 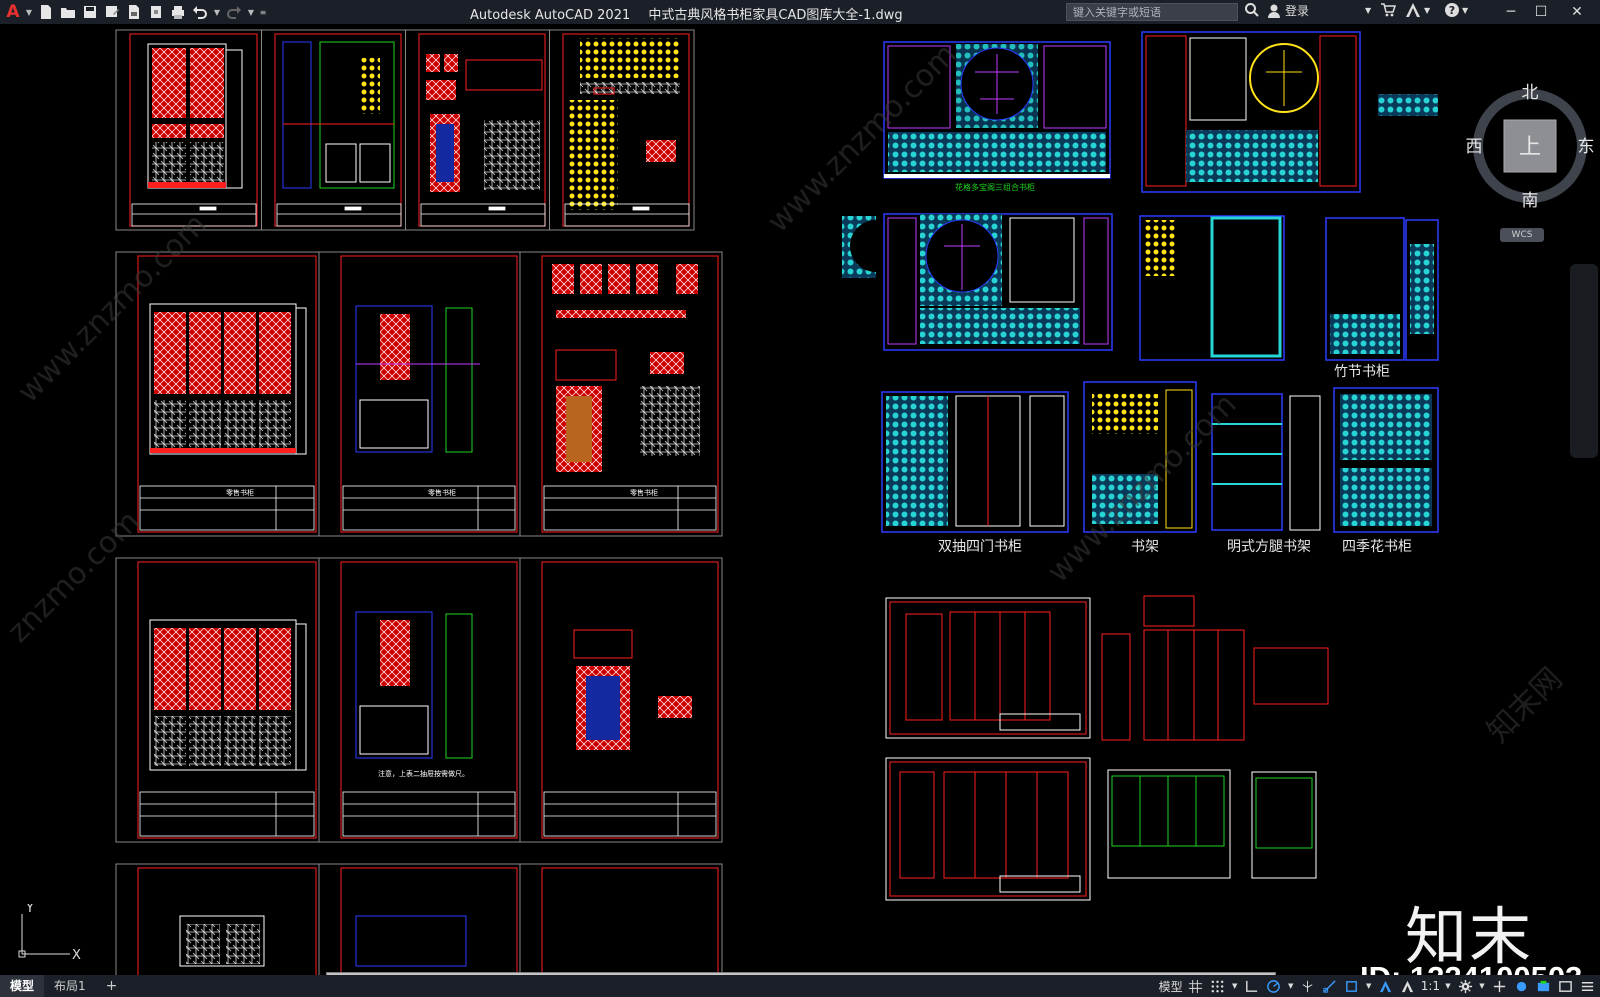 What do you see at coordinates (550, 15) in the screenshot?
I see `app-name: Autodesk AutoCAD 2021` at bounding box center [550, 15].